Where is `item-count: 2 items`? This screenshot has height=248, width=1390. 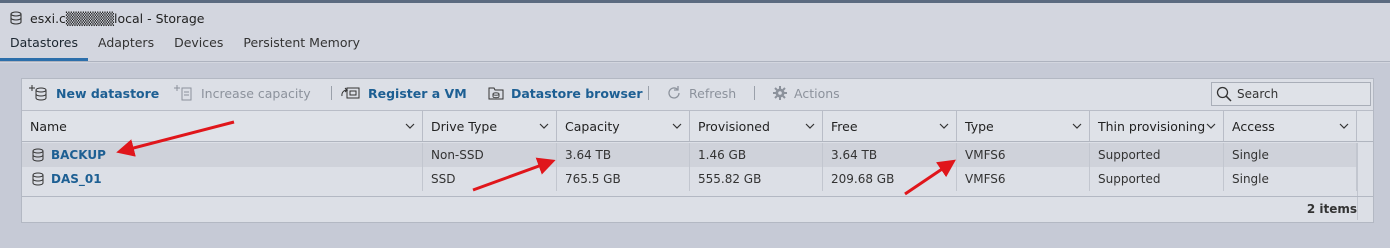
item-count: 2 items is located at coordinates (1331, 209).